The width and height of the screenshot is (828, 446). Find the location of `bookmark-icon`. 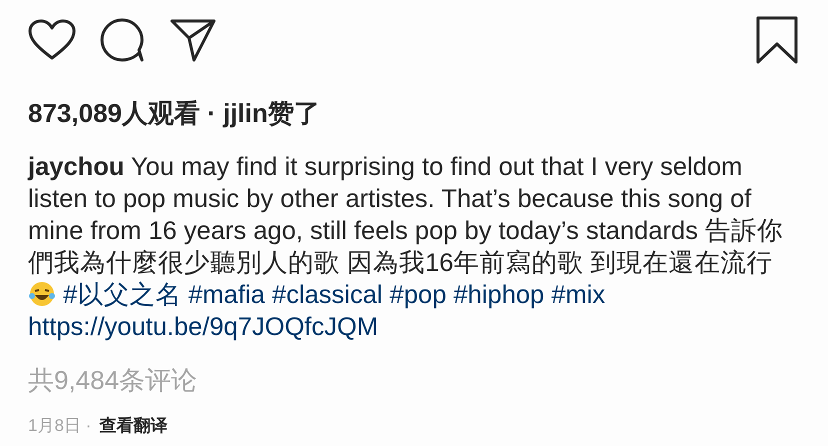

bookmark-icon is located at coordinates (777, 40).